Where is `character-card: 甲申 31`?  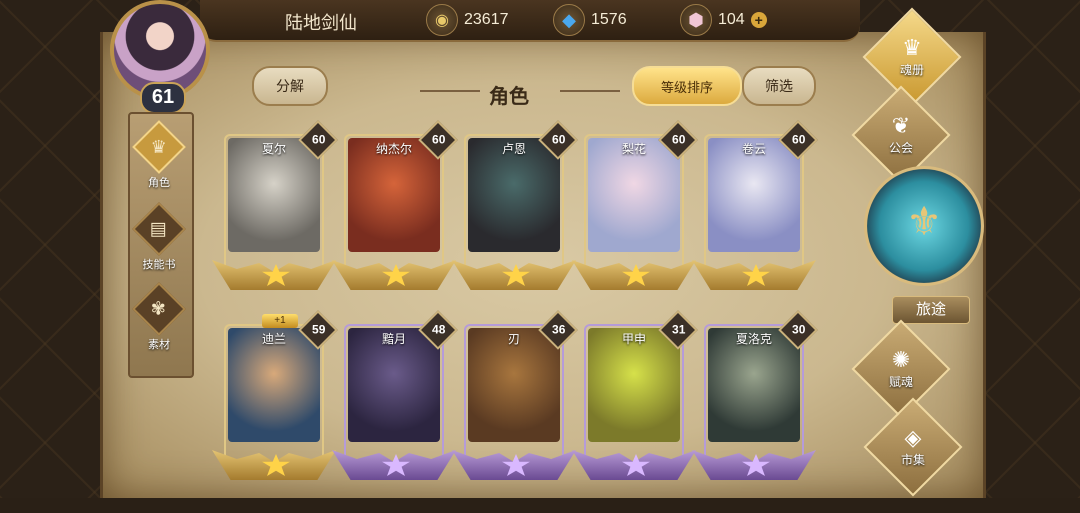 character-card: 甲申 31 is located at coordinates (635, 395).